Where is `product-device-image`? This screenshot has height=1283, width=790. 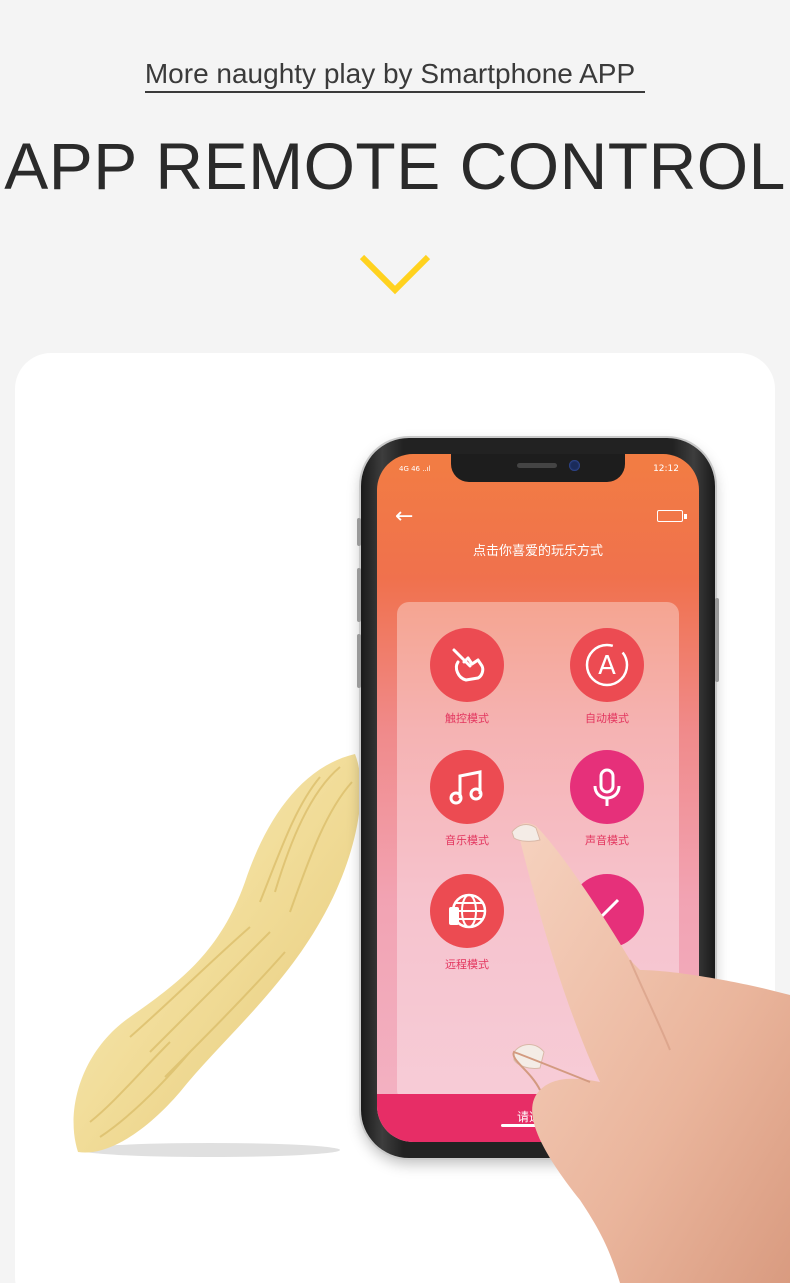 product-device-image is located at coordinates (217, 955).